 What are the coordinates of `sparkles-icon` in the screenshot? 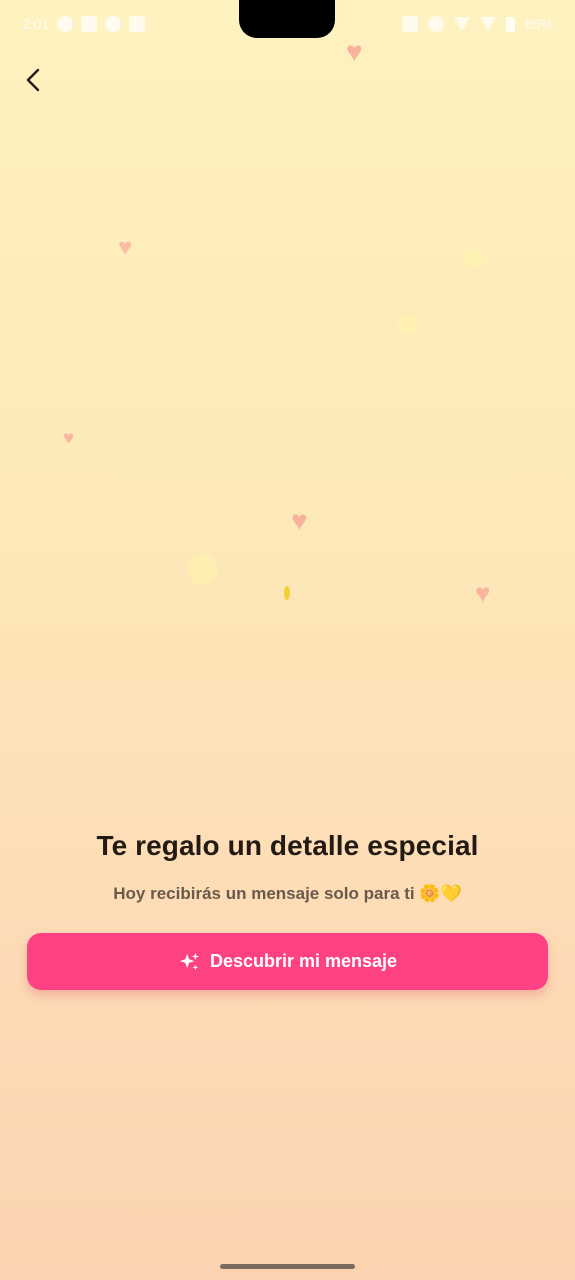 It's located at (189, 961).